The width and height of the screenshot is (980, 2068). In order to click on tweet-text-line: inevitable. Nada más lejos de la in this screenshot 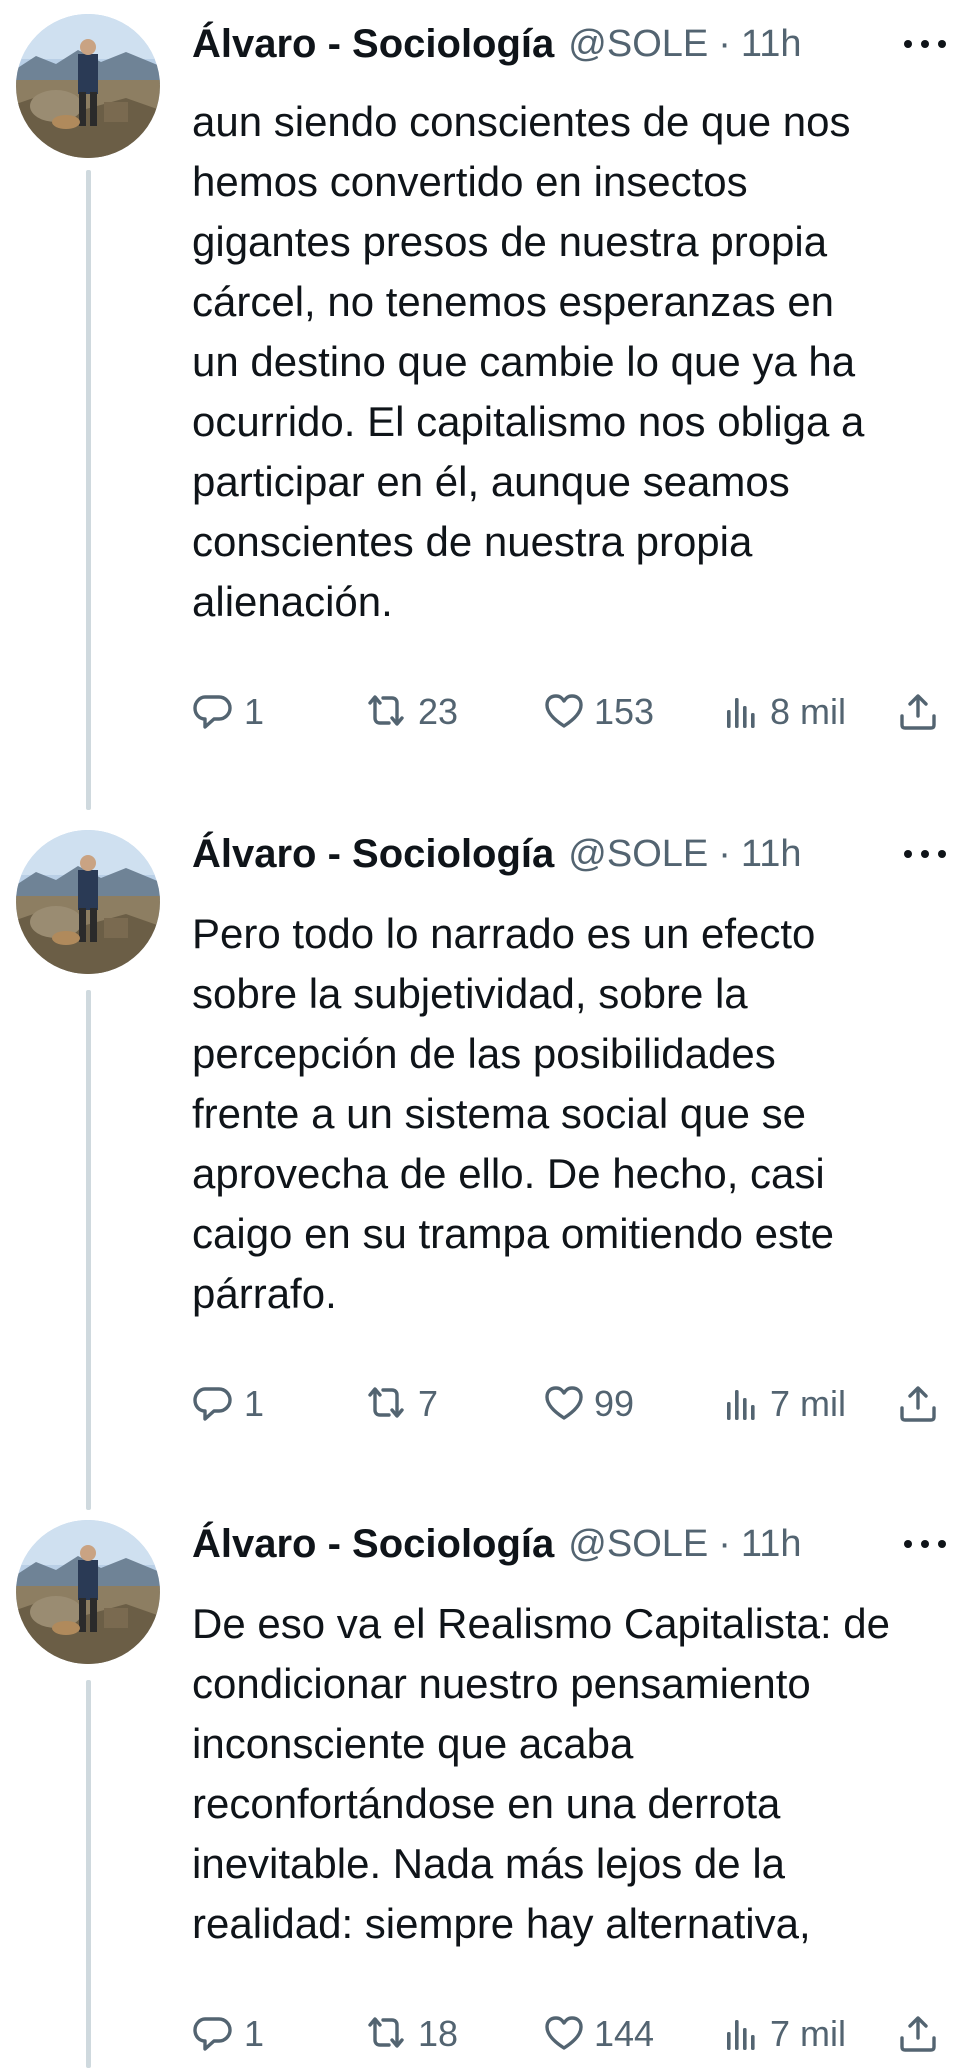, I will do `click(489, 1863)`.